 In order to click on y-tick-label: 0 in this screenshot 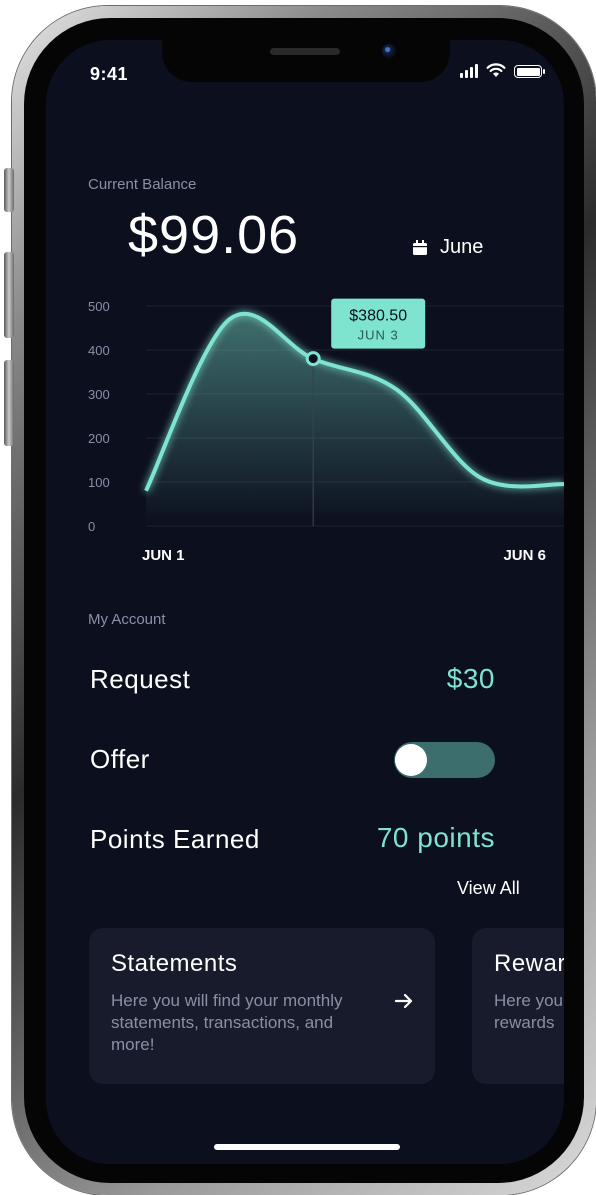, I will do `click(91, 526)`.